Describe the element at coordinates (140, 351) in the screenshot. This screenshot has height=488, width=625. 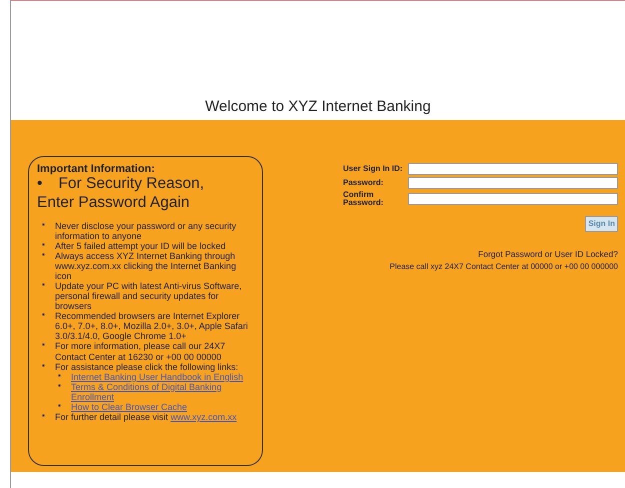
I see `info-text: For more information, please call our 24X7 Contact Center at 16230 or +00 00 00000` at that location.